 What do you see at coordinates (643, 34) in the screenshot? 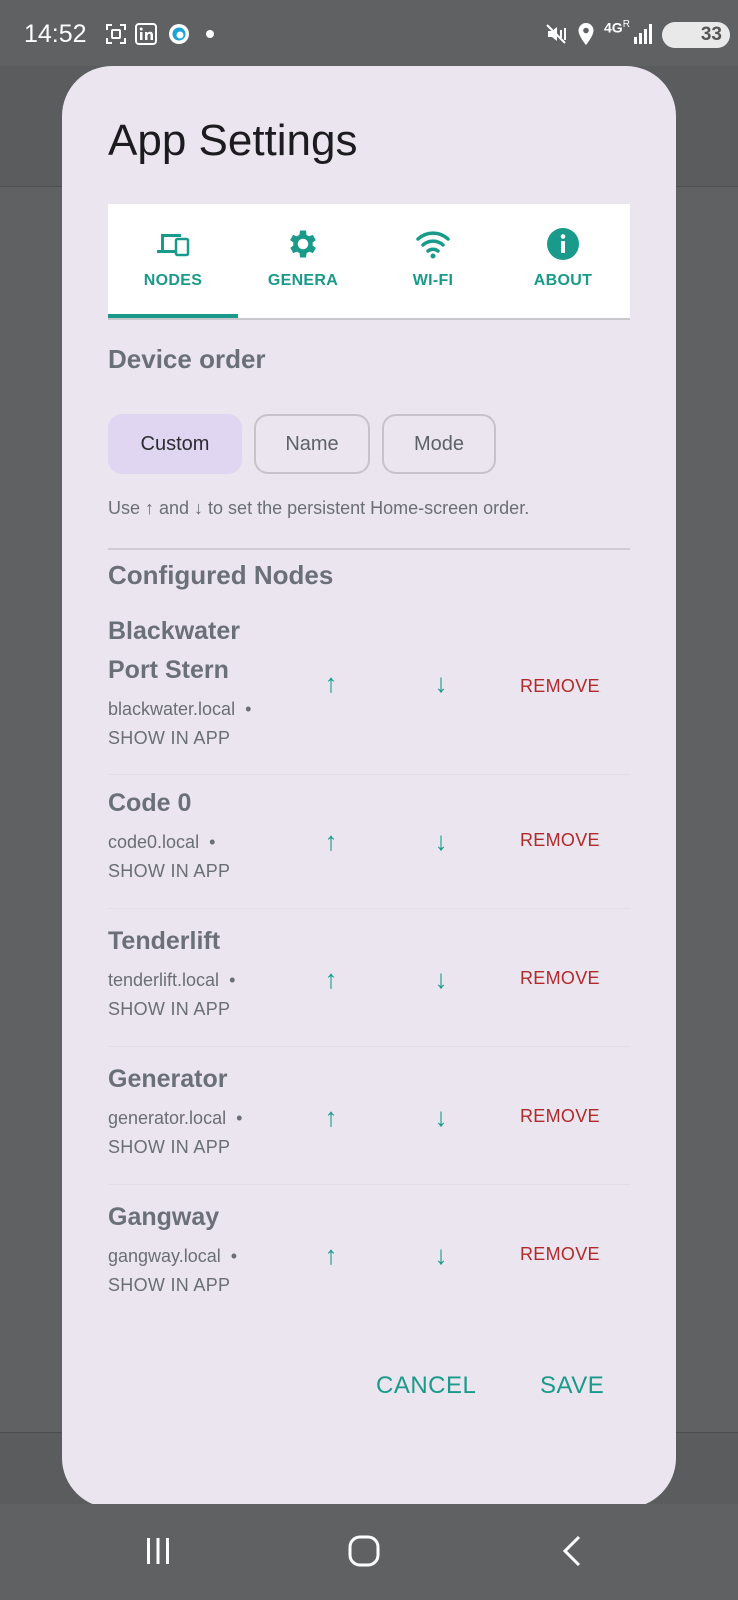
I see `signal-icon` at bounding box center [643, 34].